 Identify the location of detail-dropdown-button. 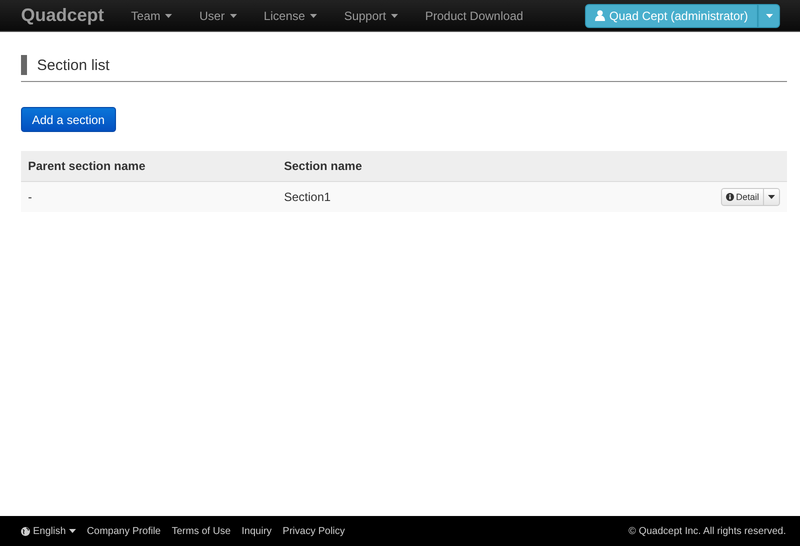
(772, 197).